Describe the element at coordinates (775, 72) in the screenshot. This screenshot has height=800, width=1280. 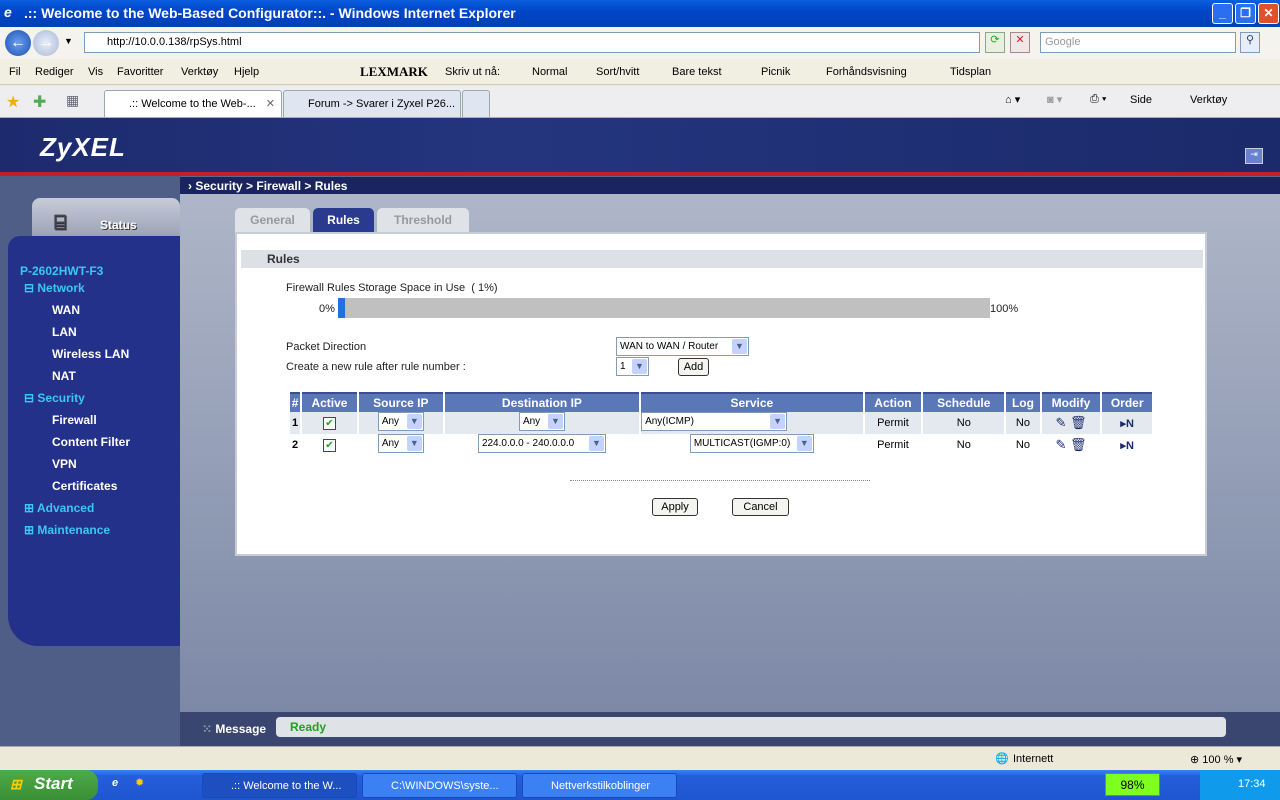
I see `picnik: Picnik` at that location.